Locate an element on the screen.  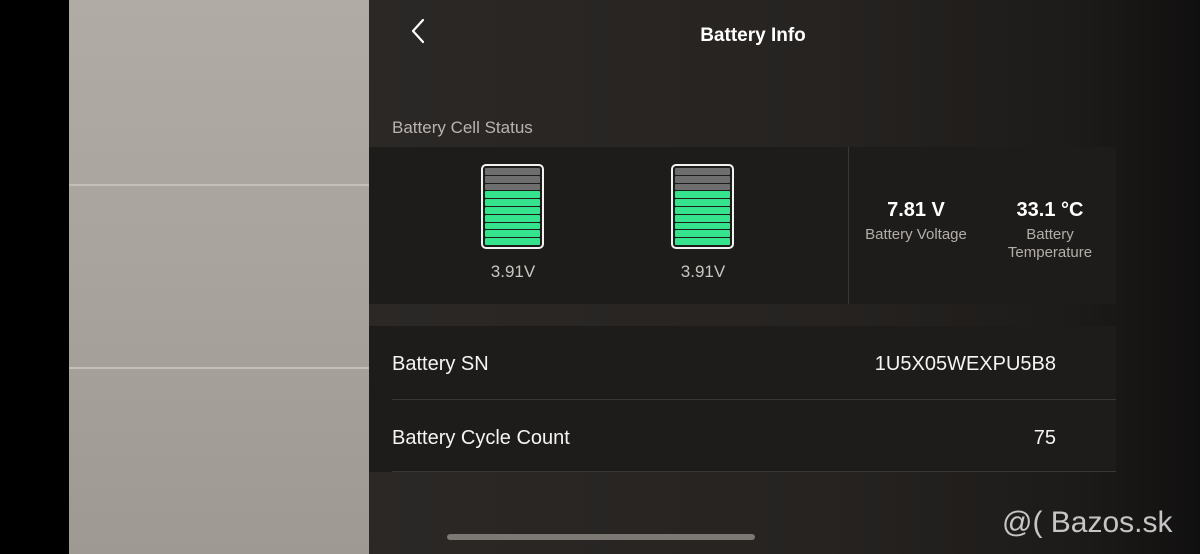
battery-cell-1-icon is located at coordinates (512, 206).